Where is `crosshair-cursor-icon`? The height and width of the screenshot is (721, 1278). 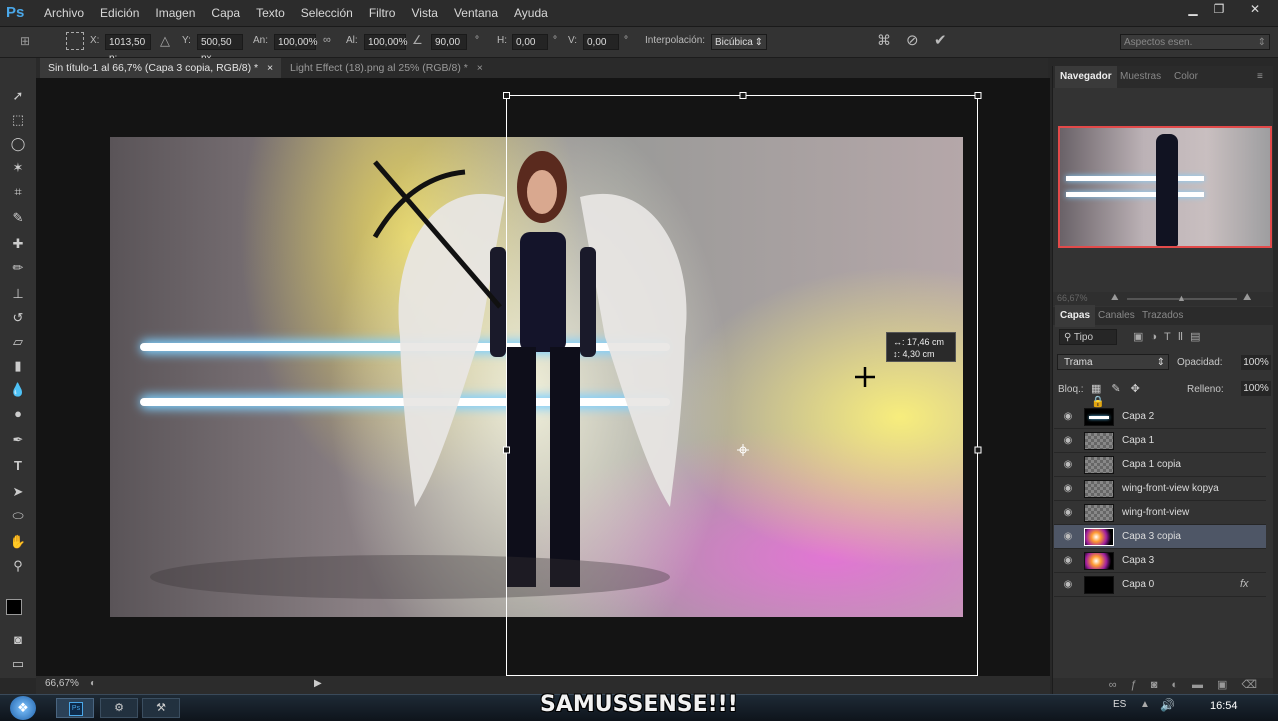 crosshair-cursor-icon is located at coordinates (865, 377).